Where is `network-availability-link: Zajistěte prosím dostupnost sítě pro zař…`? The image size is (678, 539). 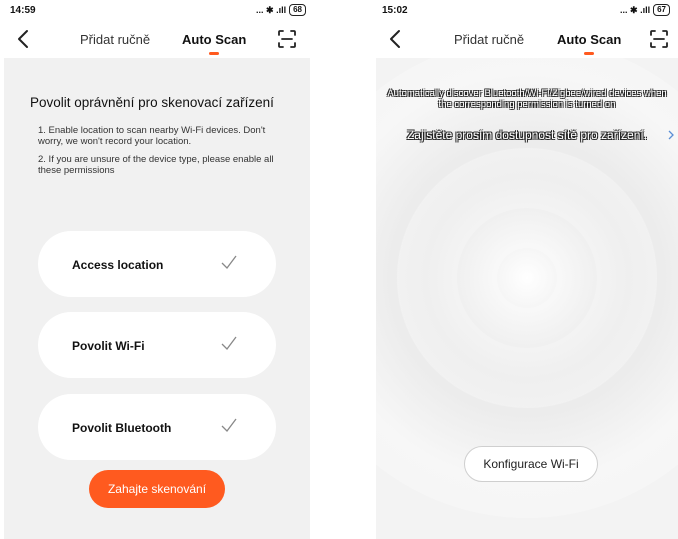
network-availability-link: Zajistěte prosím dostupnost sítě pro zař… is located at coordinates (527, 135).